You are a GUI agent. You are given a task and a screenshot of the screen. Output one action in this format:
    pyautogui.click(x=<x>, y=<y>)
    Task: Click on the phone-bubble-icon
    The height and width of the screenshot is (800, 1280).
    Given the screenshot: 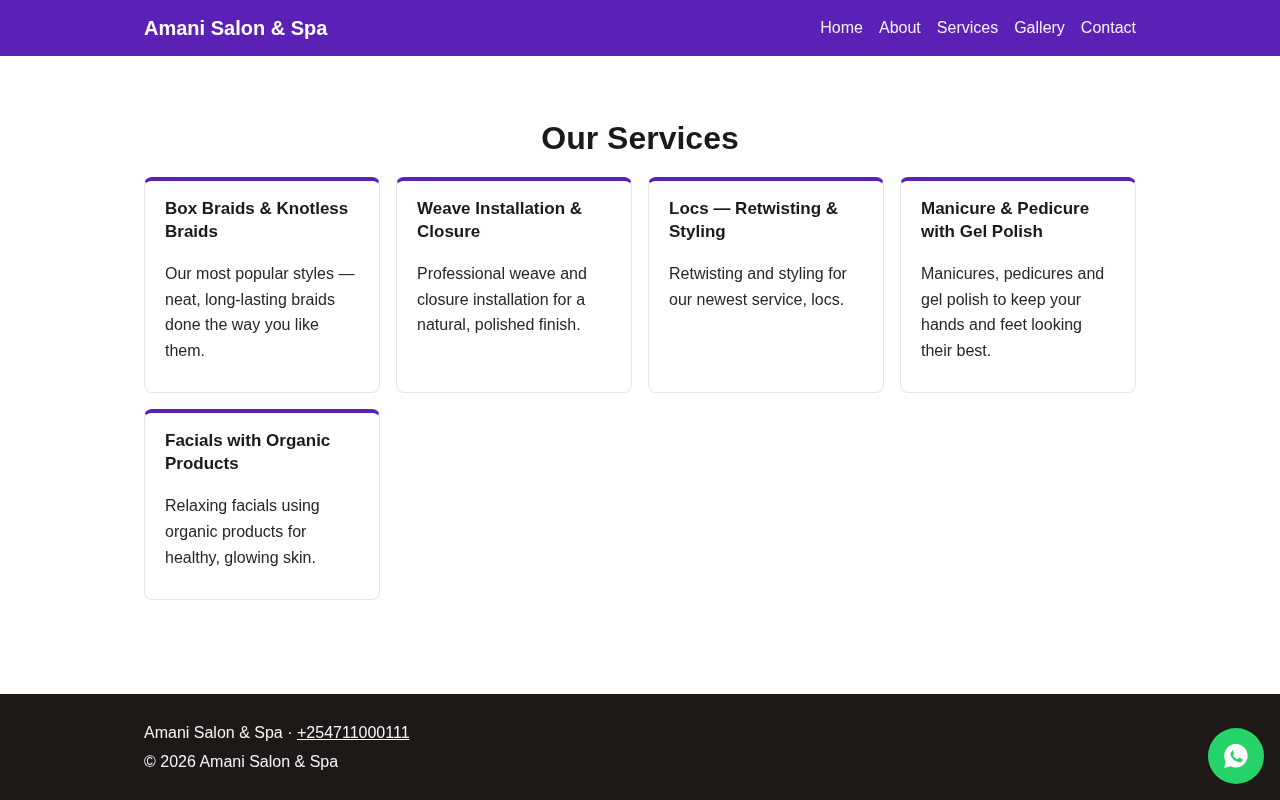 What is the action you would take?
    pyautogui.click(x=1236, y=756)
    